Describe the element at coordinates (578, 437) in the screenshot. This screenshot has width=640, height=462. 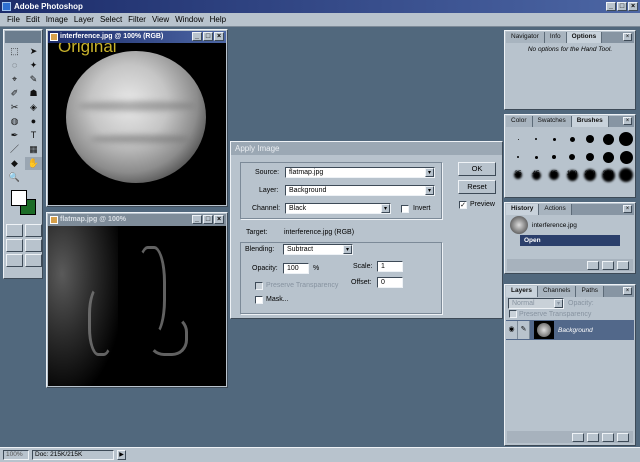
I see `layer-circle-icon` at that location.